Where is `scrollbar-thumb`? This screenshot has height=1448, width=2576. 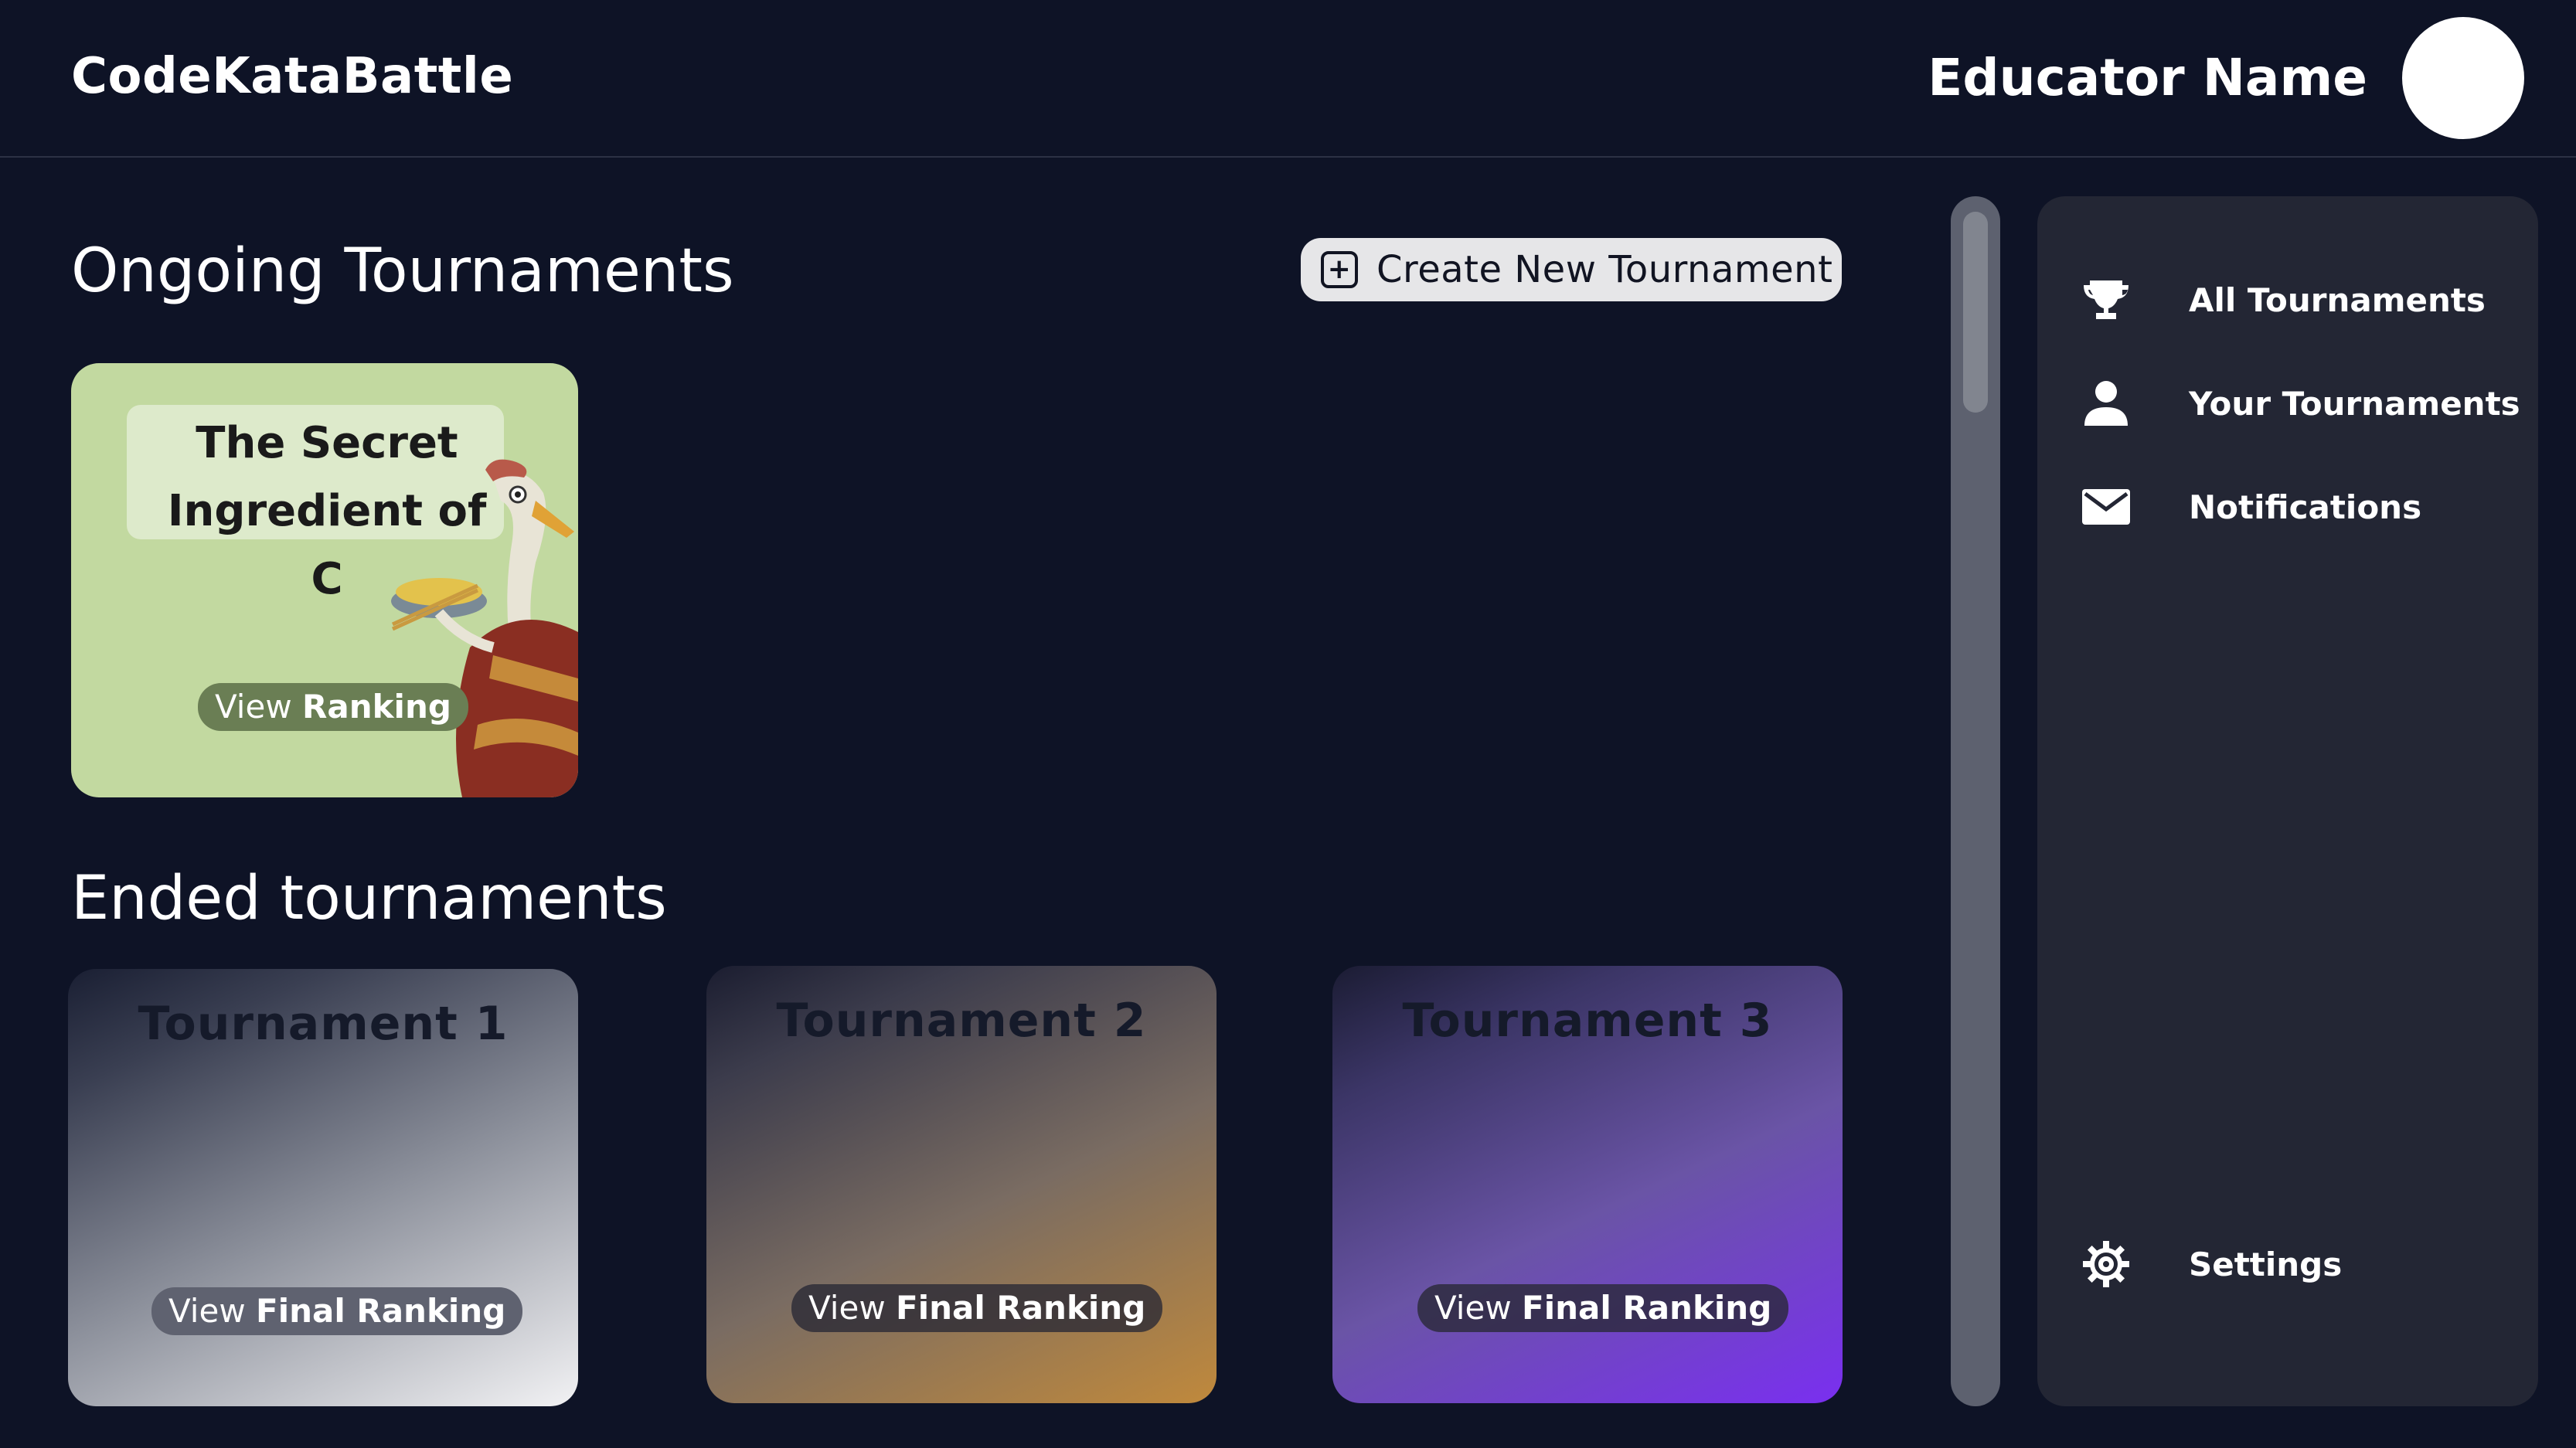 scrollbar-thumb is located at coordinates (1975, 312).